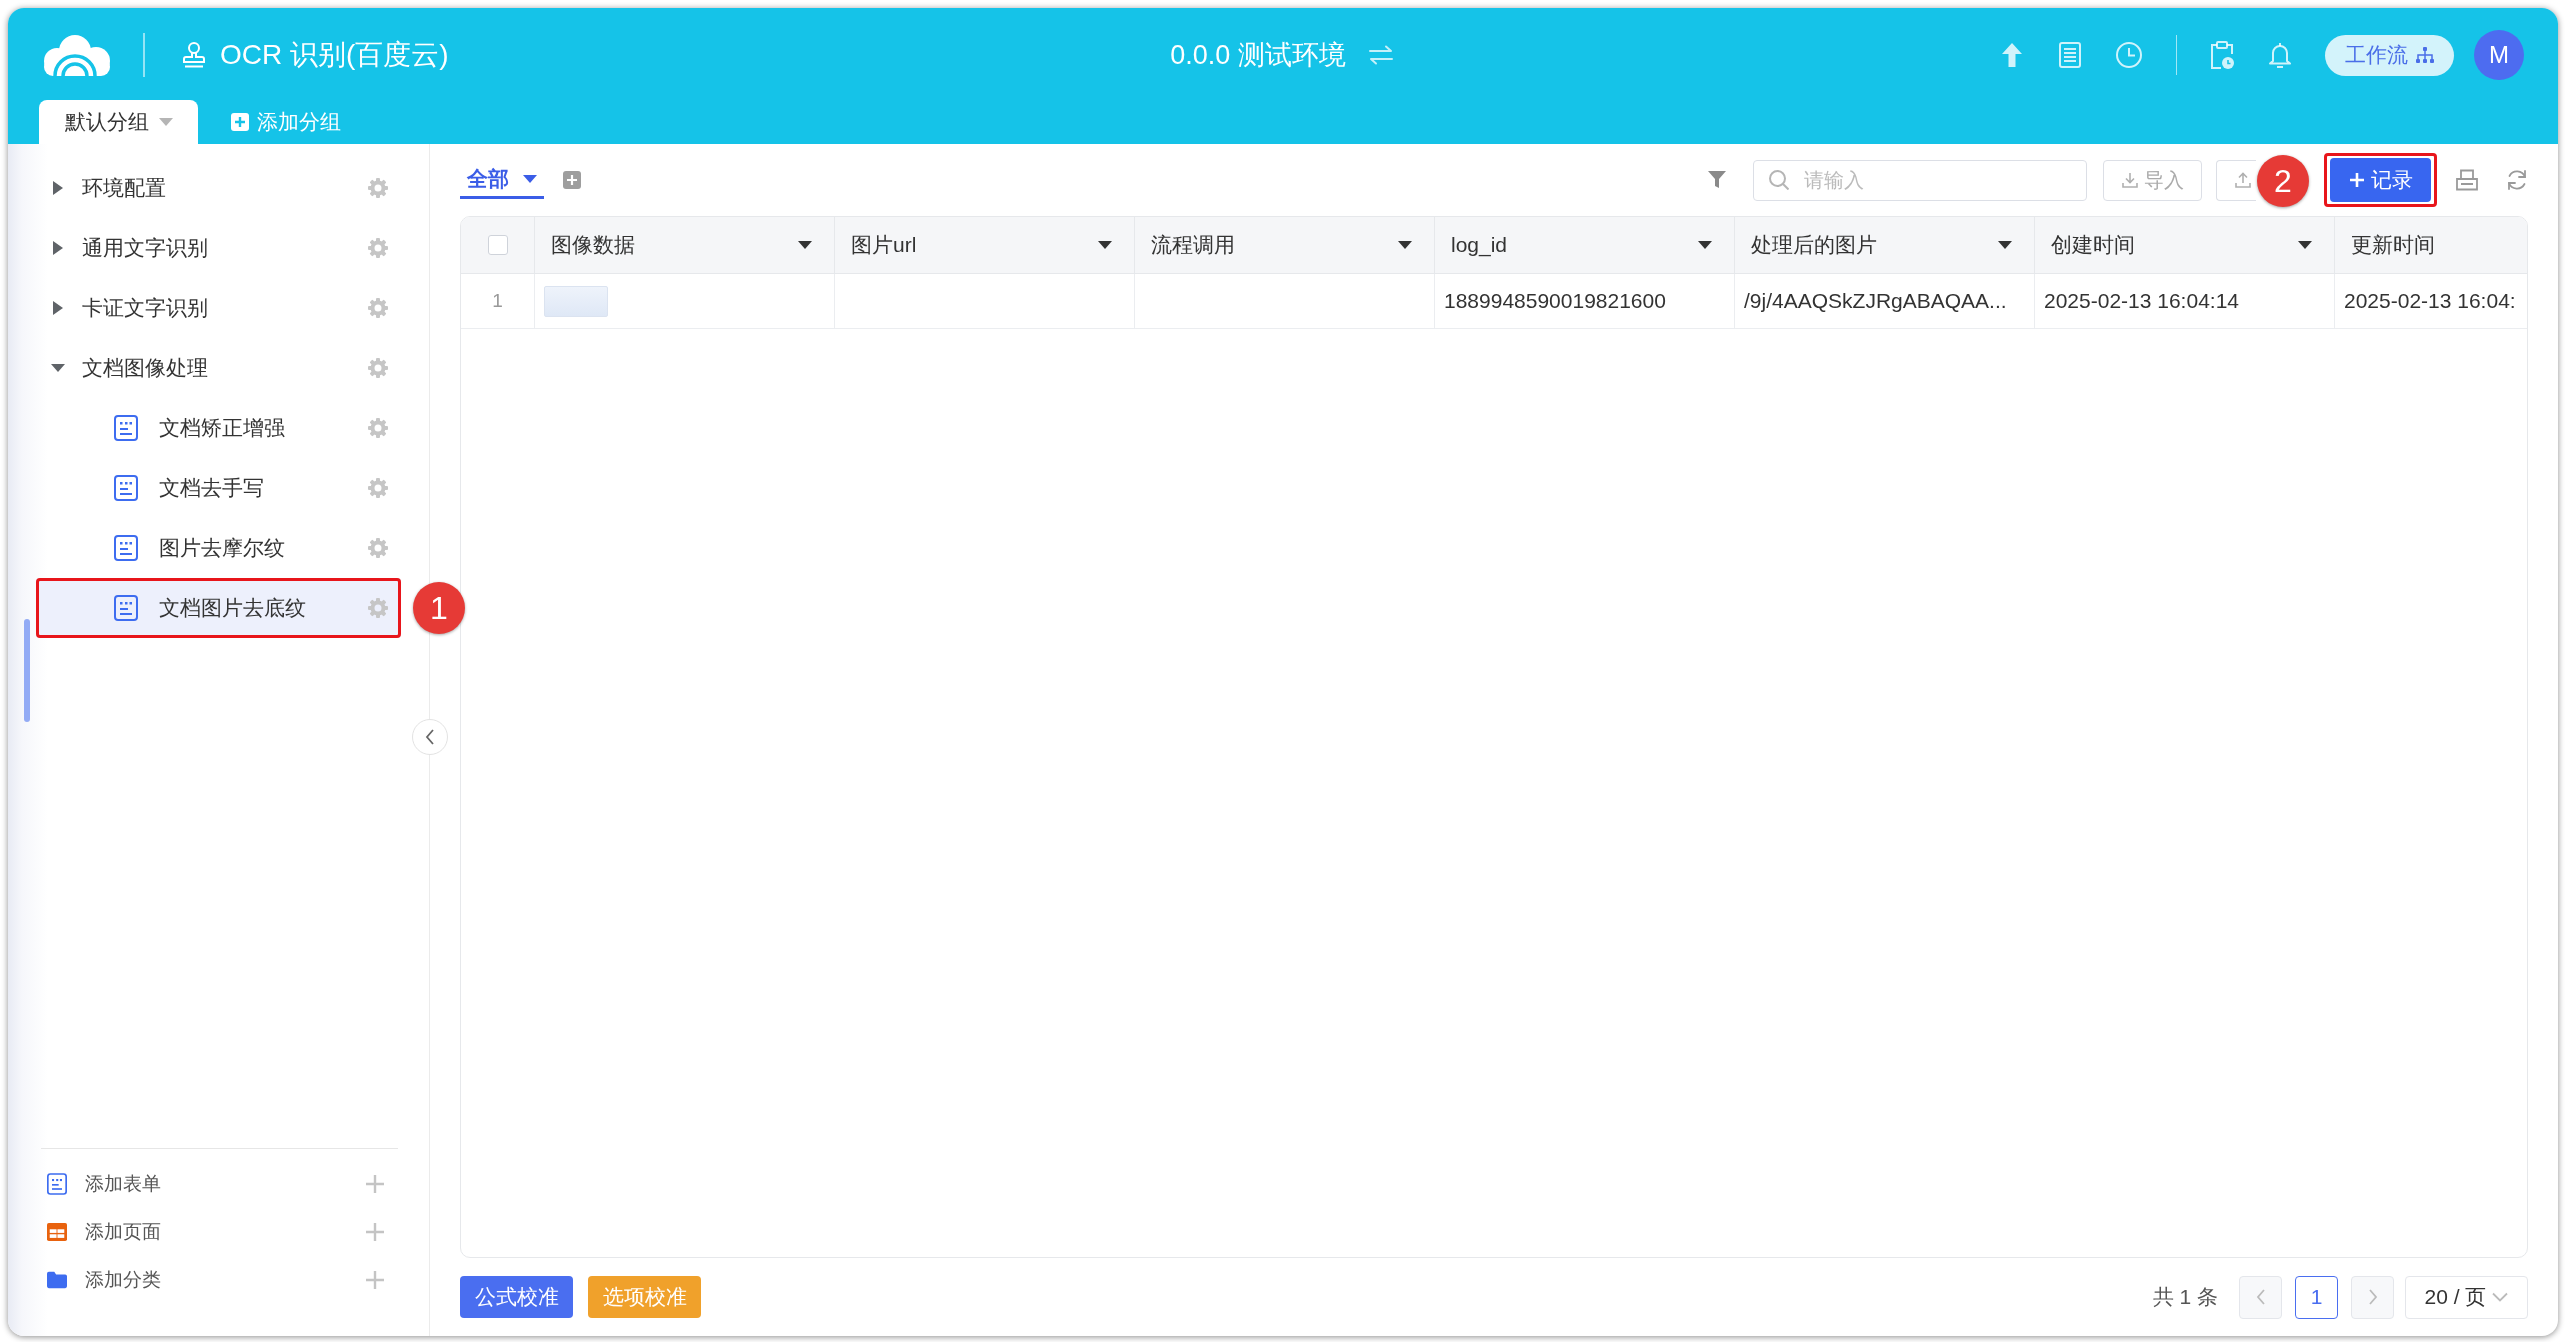 This screenshot has height=1342, width=2569. I want to click on next-page-button, so click(2372, 1297).